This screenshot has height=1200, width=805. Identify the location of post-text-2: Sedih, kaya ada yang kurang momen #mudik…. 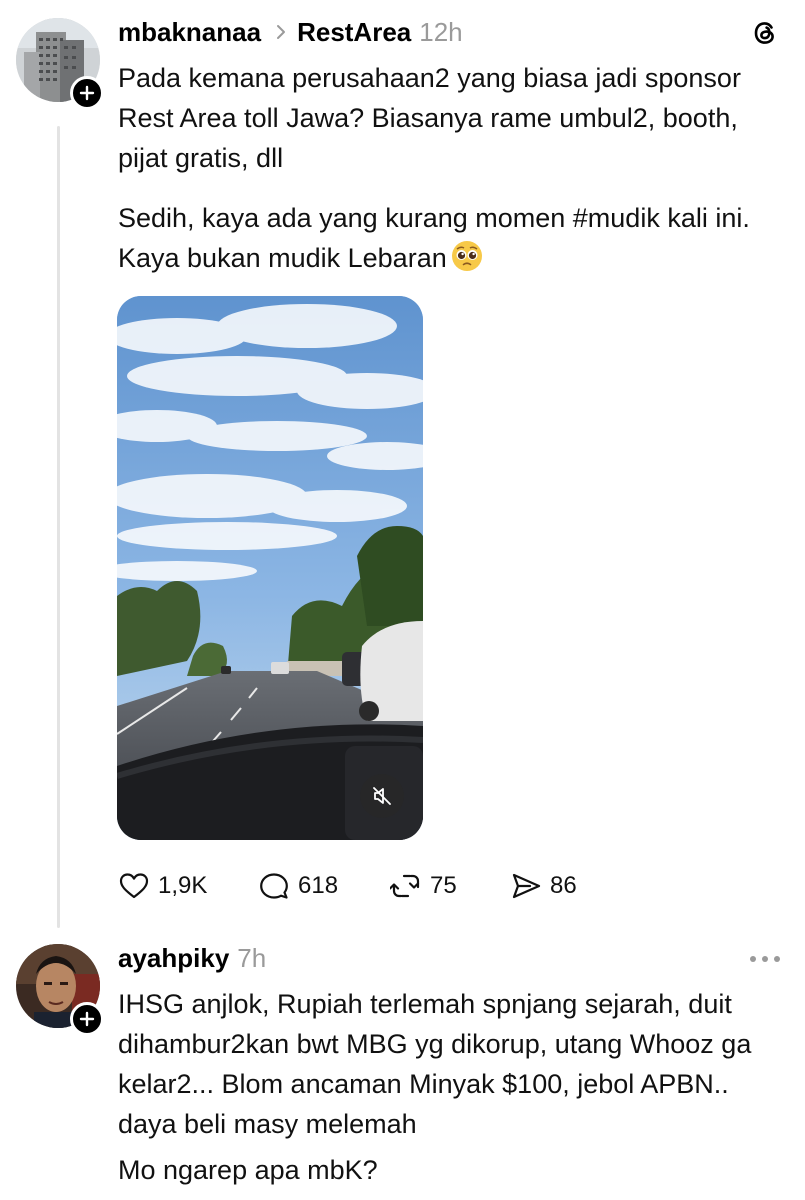
(453, 238).